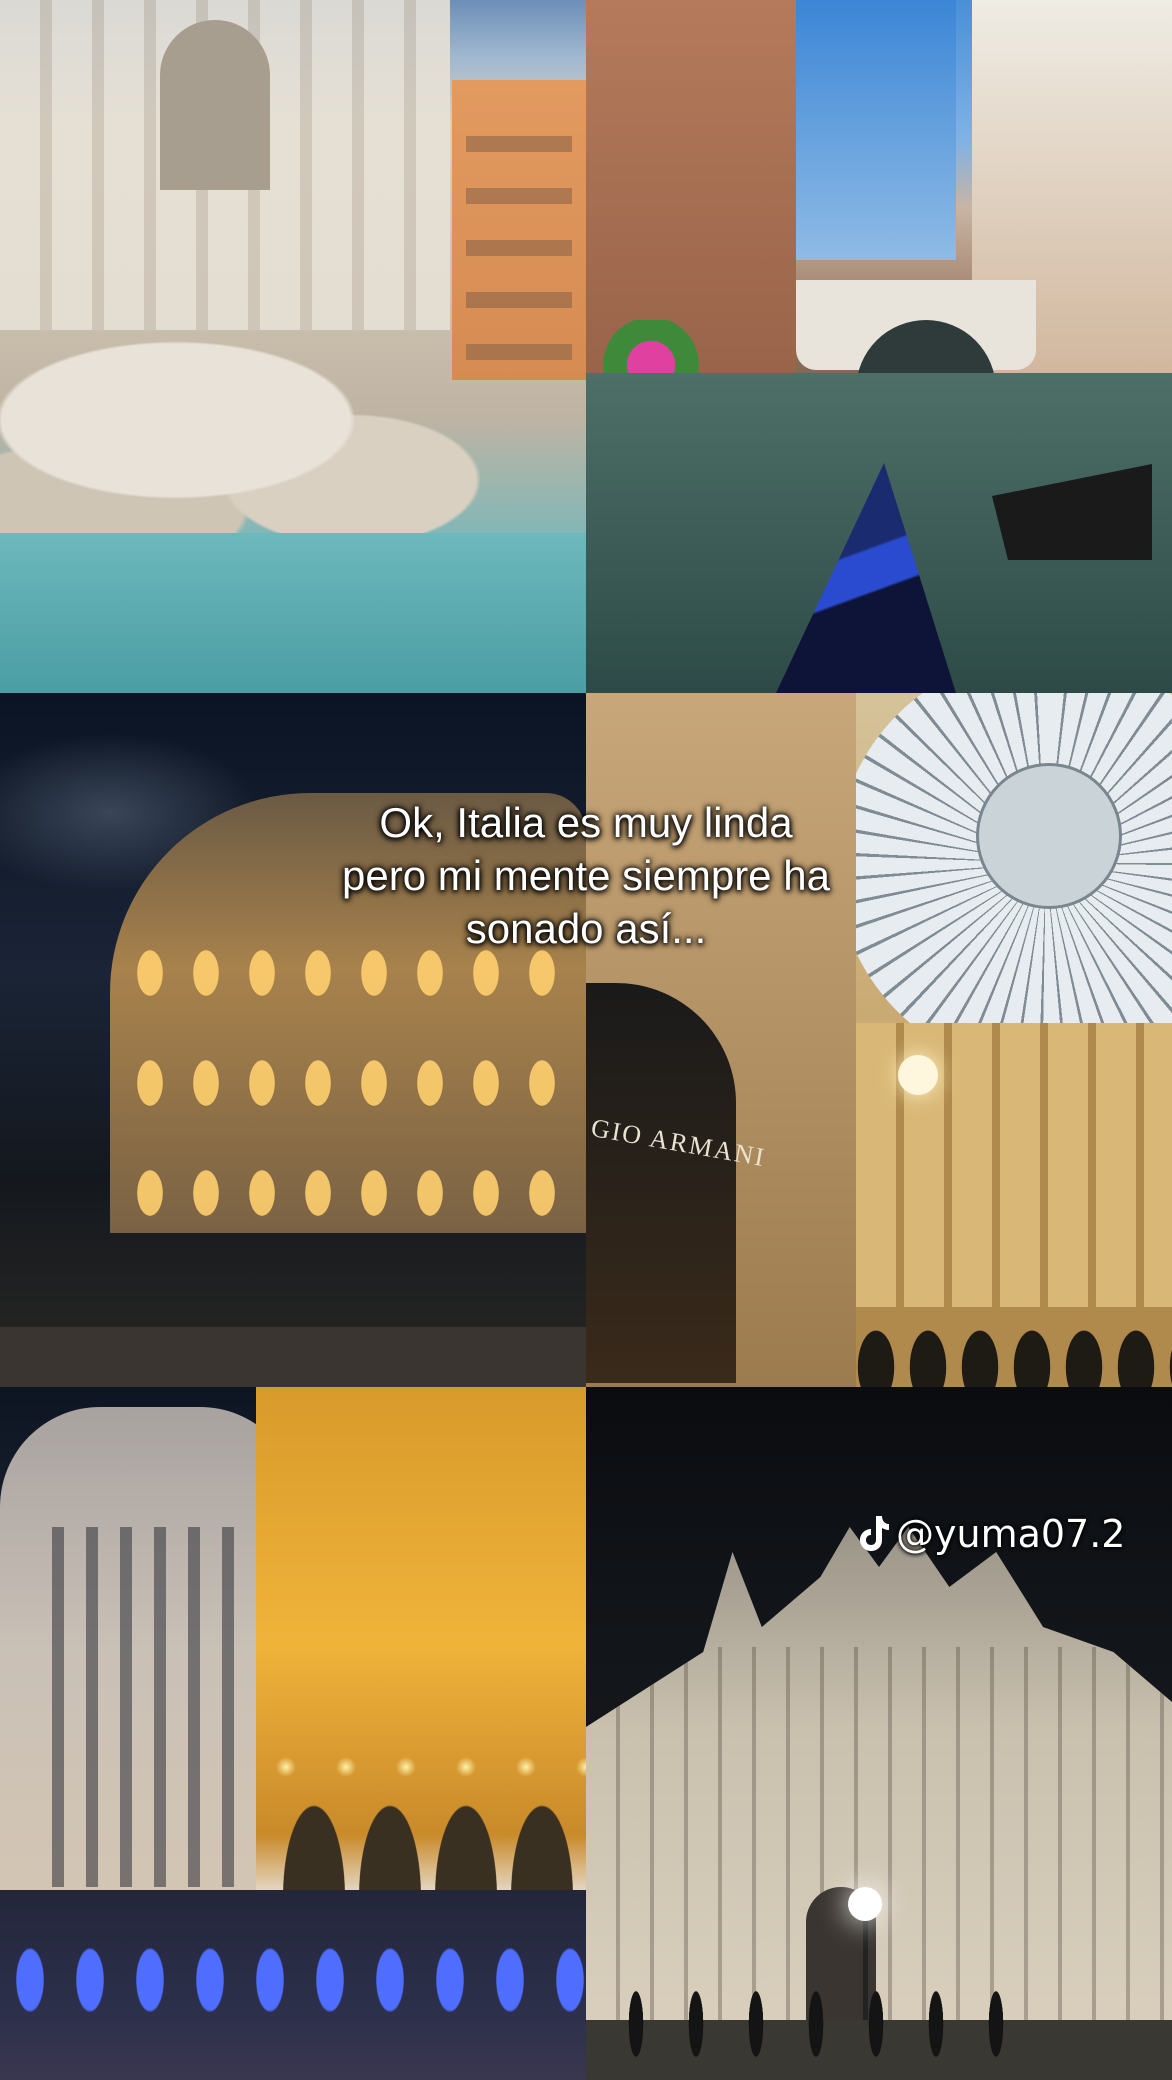  What do you see at coordinates (293, 1357) in the screenshot?
I see `plaza` at bounding box center [293, 1357].